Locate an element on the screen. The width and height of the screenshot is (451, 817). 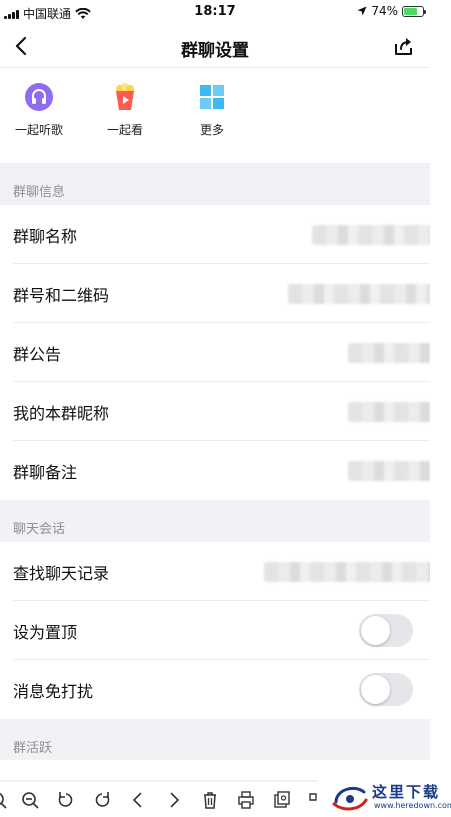
watermark-title: 这里下载 is located at coordinates (406, 792).